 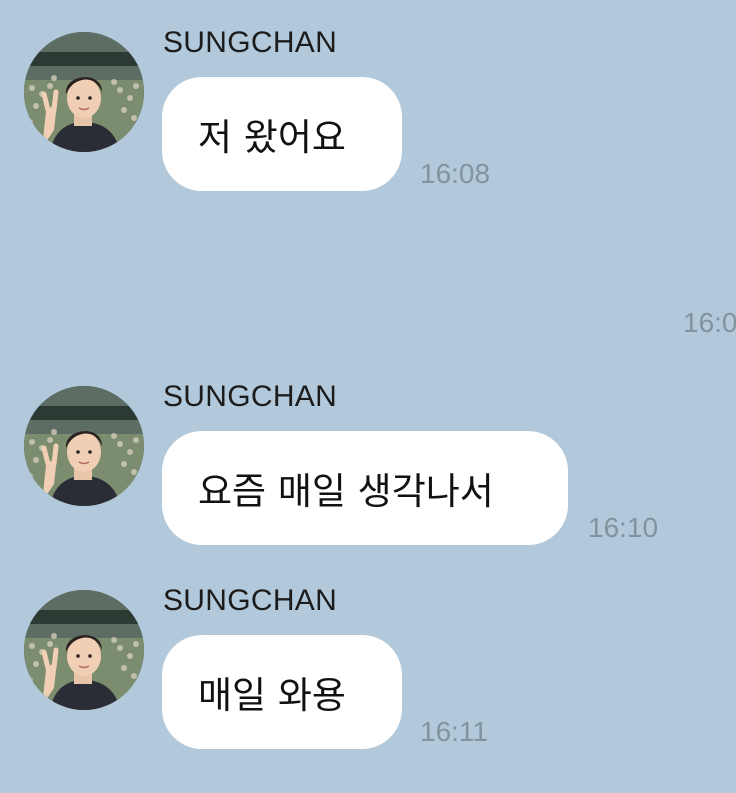 I want to click on message-bubble: 저 왔어요, so click(x=282, y=134).